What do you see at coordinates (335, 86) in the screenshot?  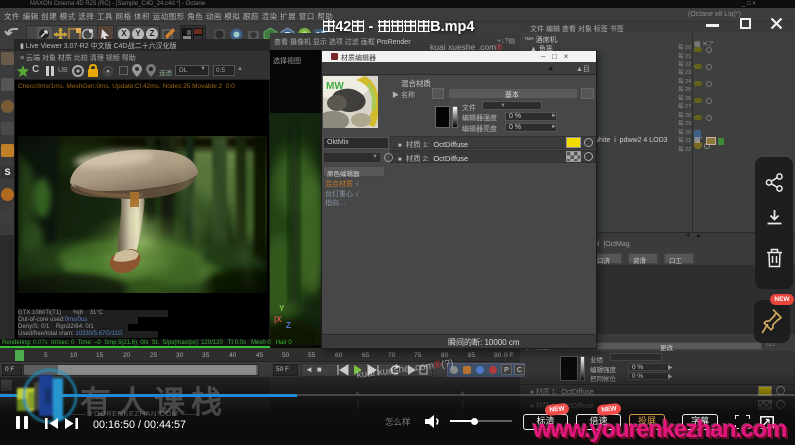 I see `svg-text: MW` at bounding box center [335, 86].